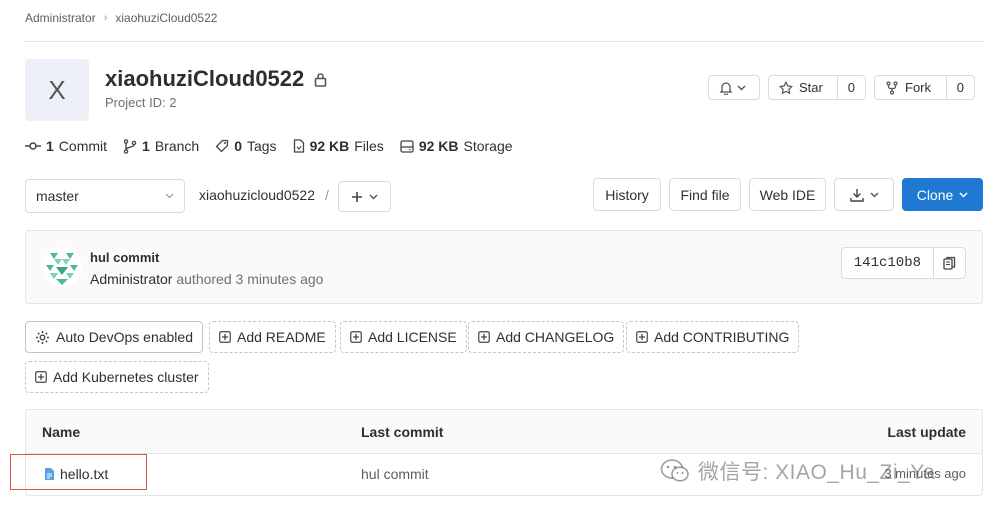 This screenshot has height=520, width=1008. I want to click on project-title: xiaohuziCloud0522, so click(216, 79).